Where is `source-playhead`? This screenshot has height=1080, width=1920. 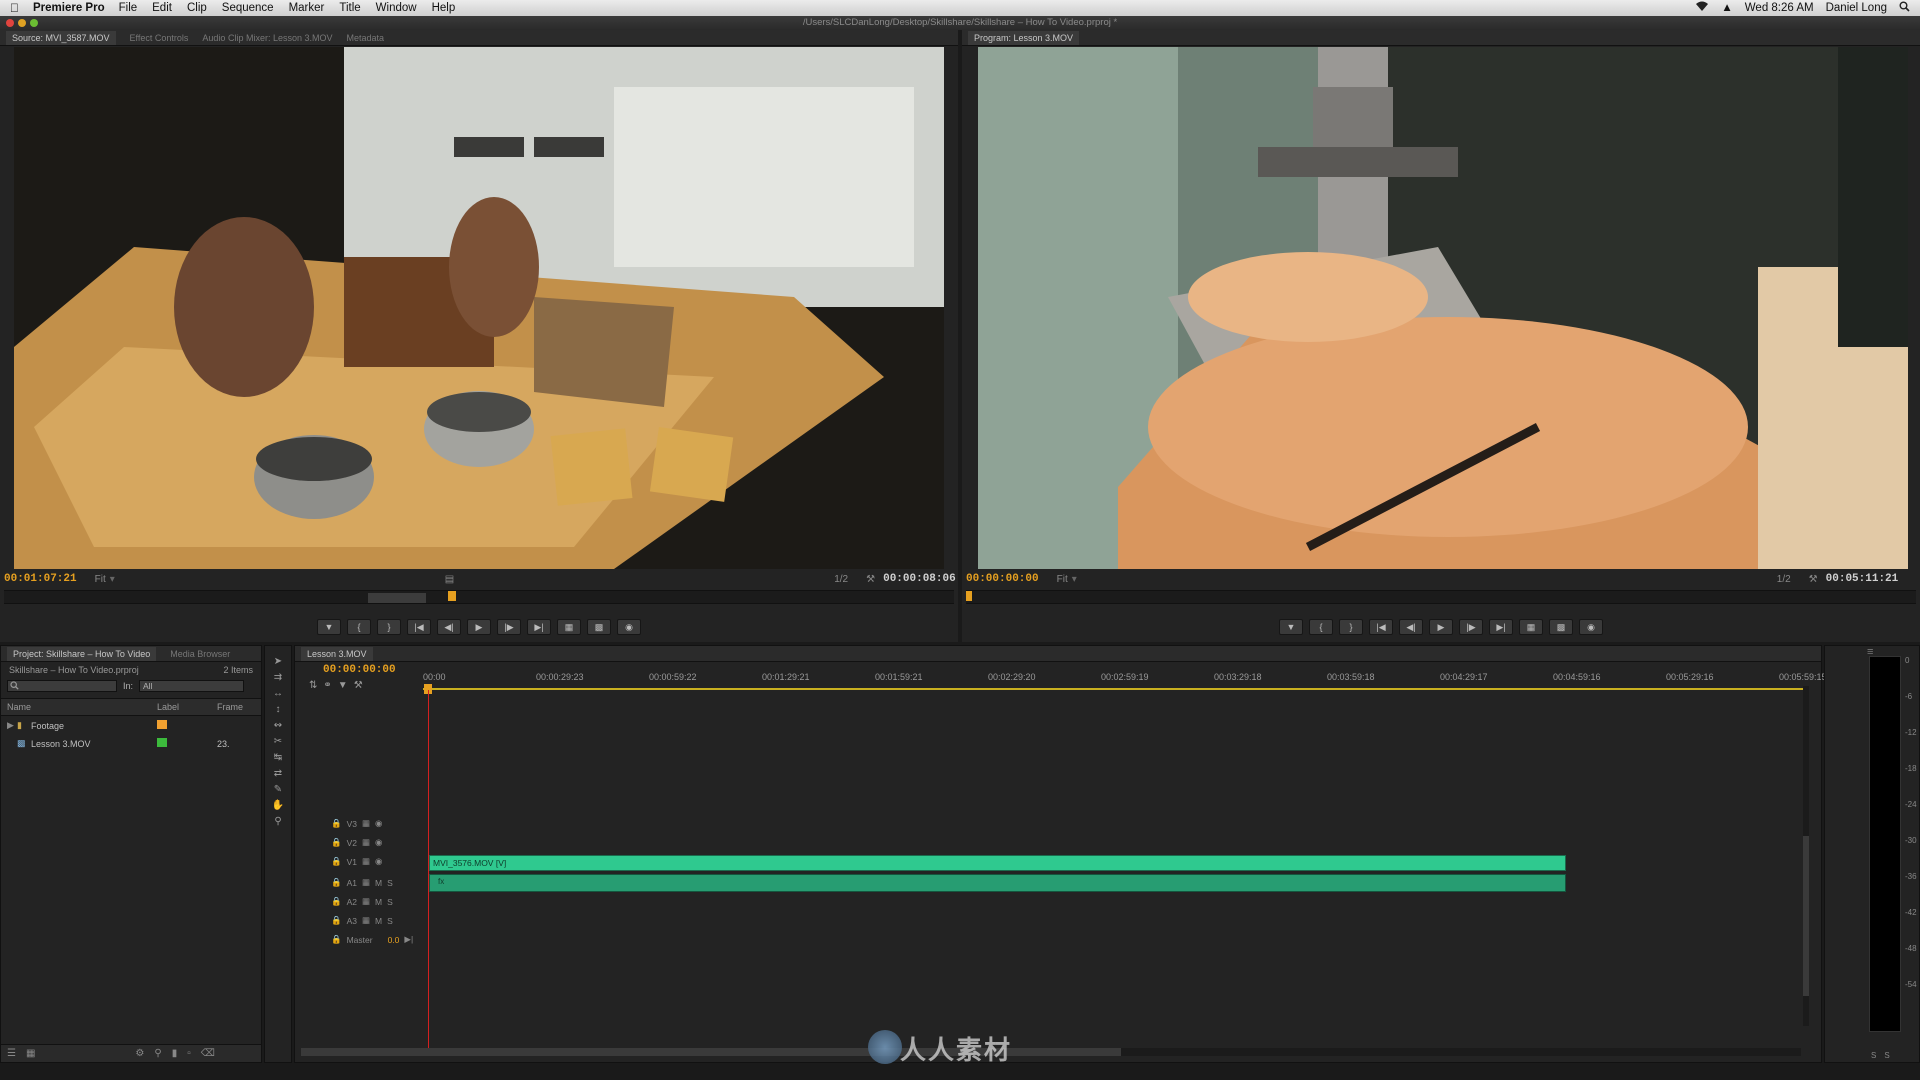
source-playhead is located at coordinates (452, 596).